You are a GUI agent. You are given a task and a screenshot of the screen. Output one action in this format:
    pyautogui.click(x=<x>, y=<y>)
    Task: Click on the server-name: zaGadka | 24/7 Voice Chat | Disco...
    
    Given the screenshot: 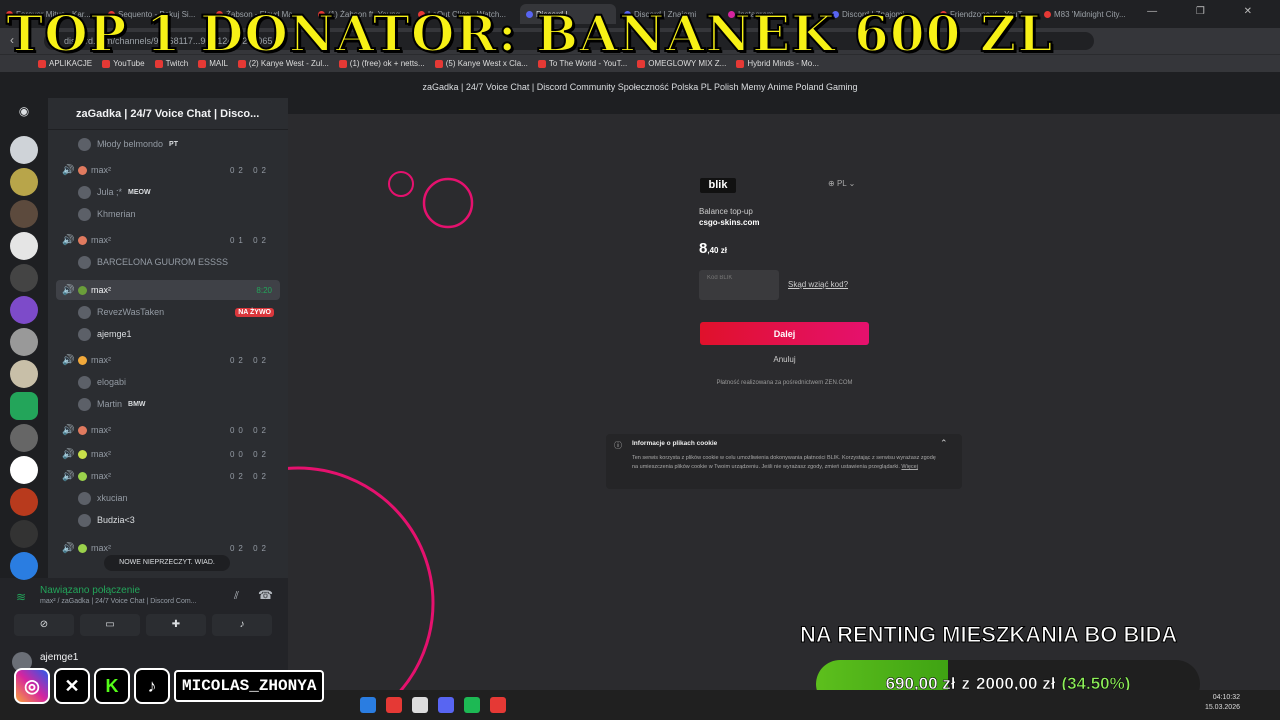 What is the action you would take?
    pyautogui.click(x=168, y=114)
    